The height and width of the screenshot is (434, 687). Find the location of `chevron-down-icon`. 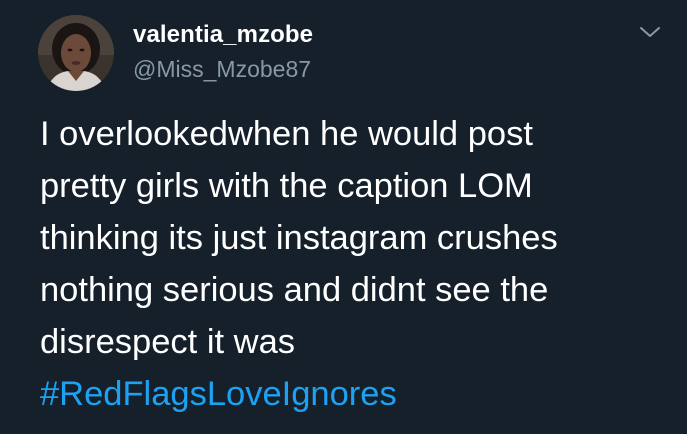

chevron-down-icon is located at coordinates (650, 32).